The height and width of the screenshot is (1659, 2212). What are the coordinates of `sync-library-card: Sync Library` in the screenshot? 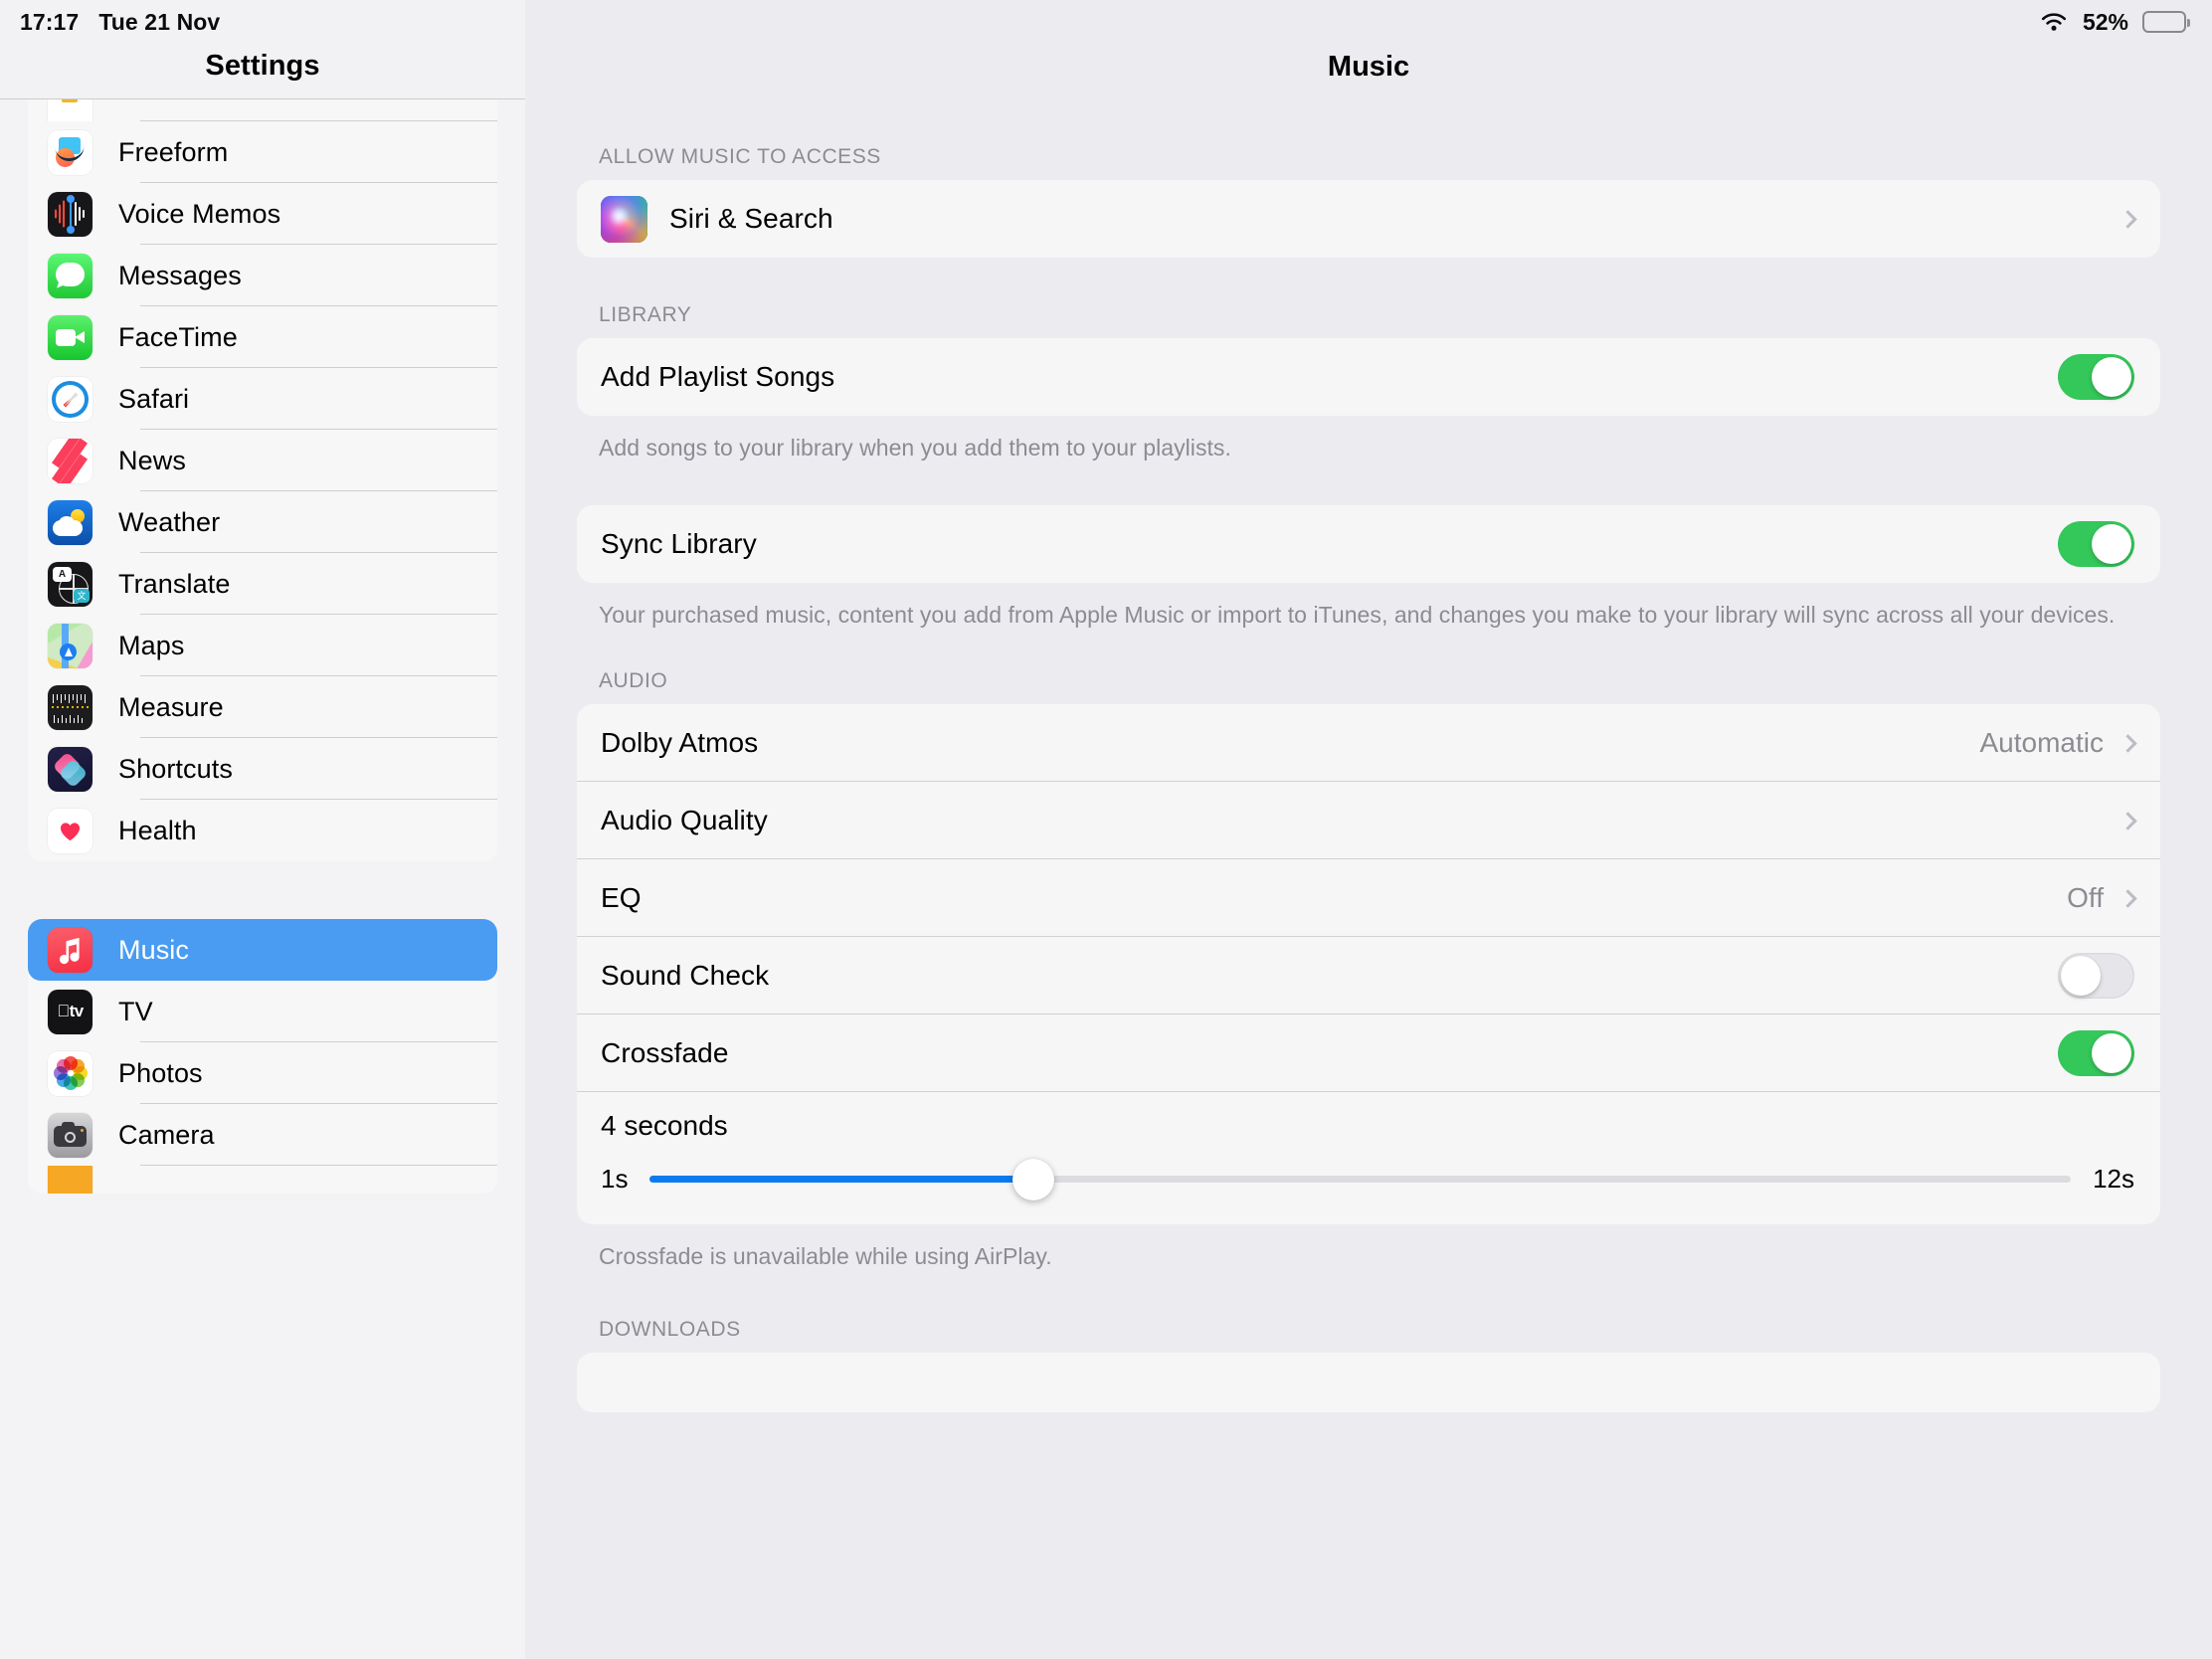 It's located at (1368, 543).